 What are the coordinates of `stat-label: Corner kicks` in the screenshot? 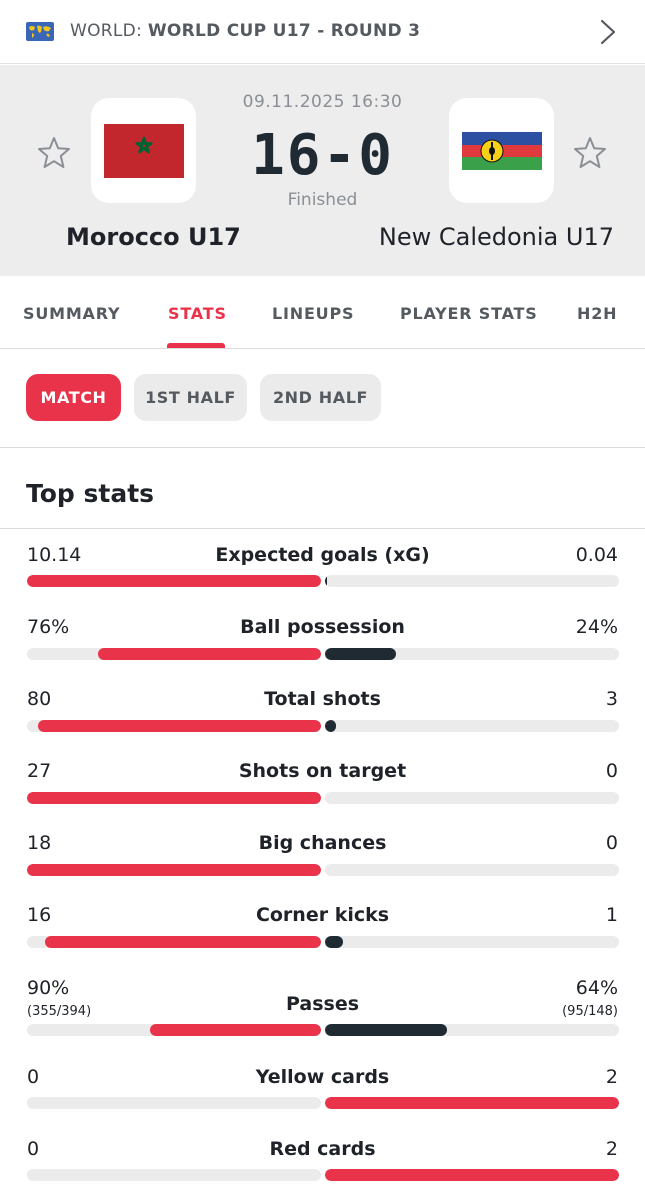 It's located at (322, 915).